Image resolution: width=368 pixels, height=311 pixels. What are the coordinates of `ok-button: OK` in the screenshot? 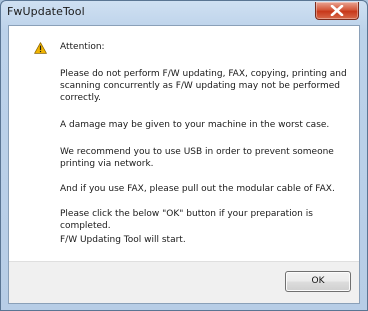 It's located at (318, 281).